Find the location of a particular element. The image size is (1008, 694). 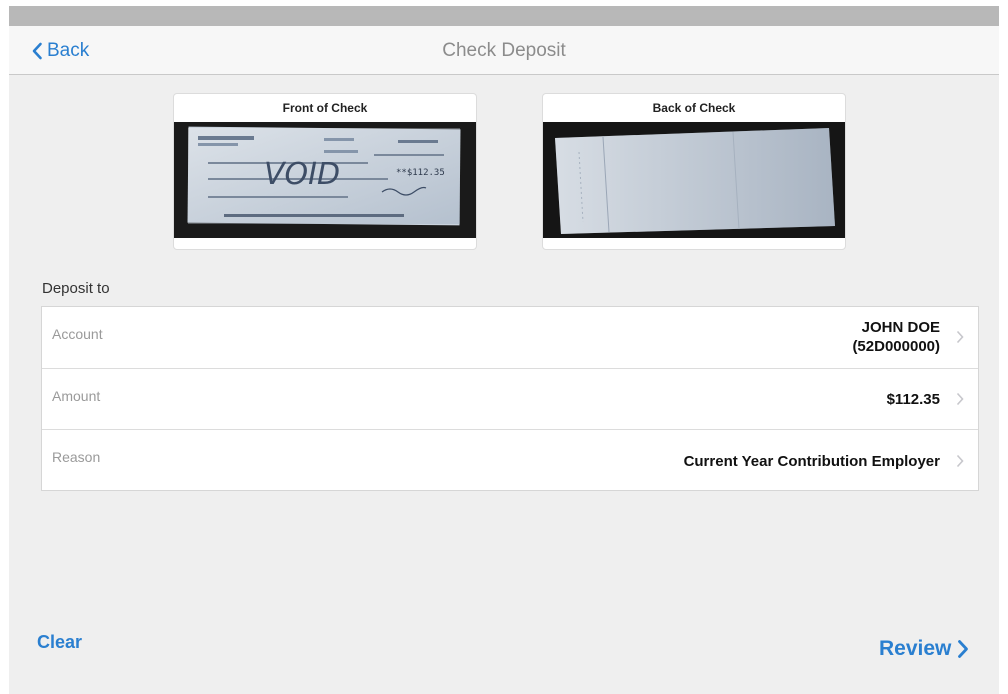

review-label: Review is located at coordinates (915, 648).